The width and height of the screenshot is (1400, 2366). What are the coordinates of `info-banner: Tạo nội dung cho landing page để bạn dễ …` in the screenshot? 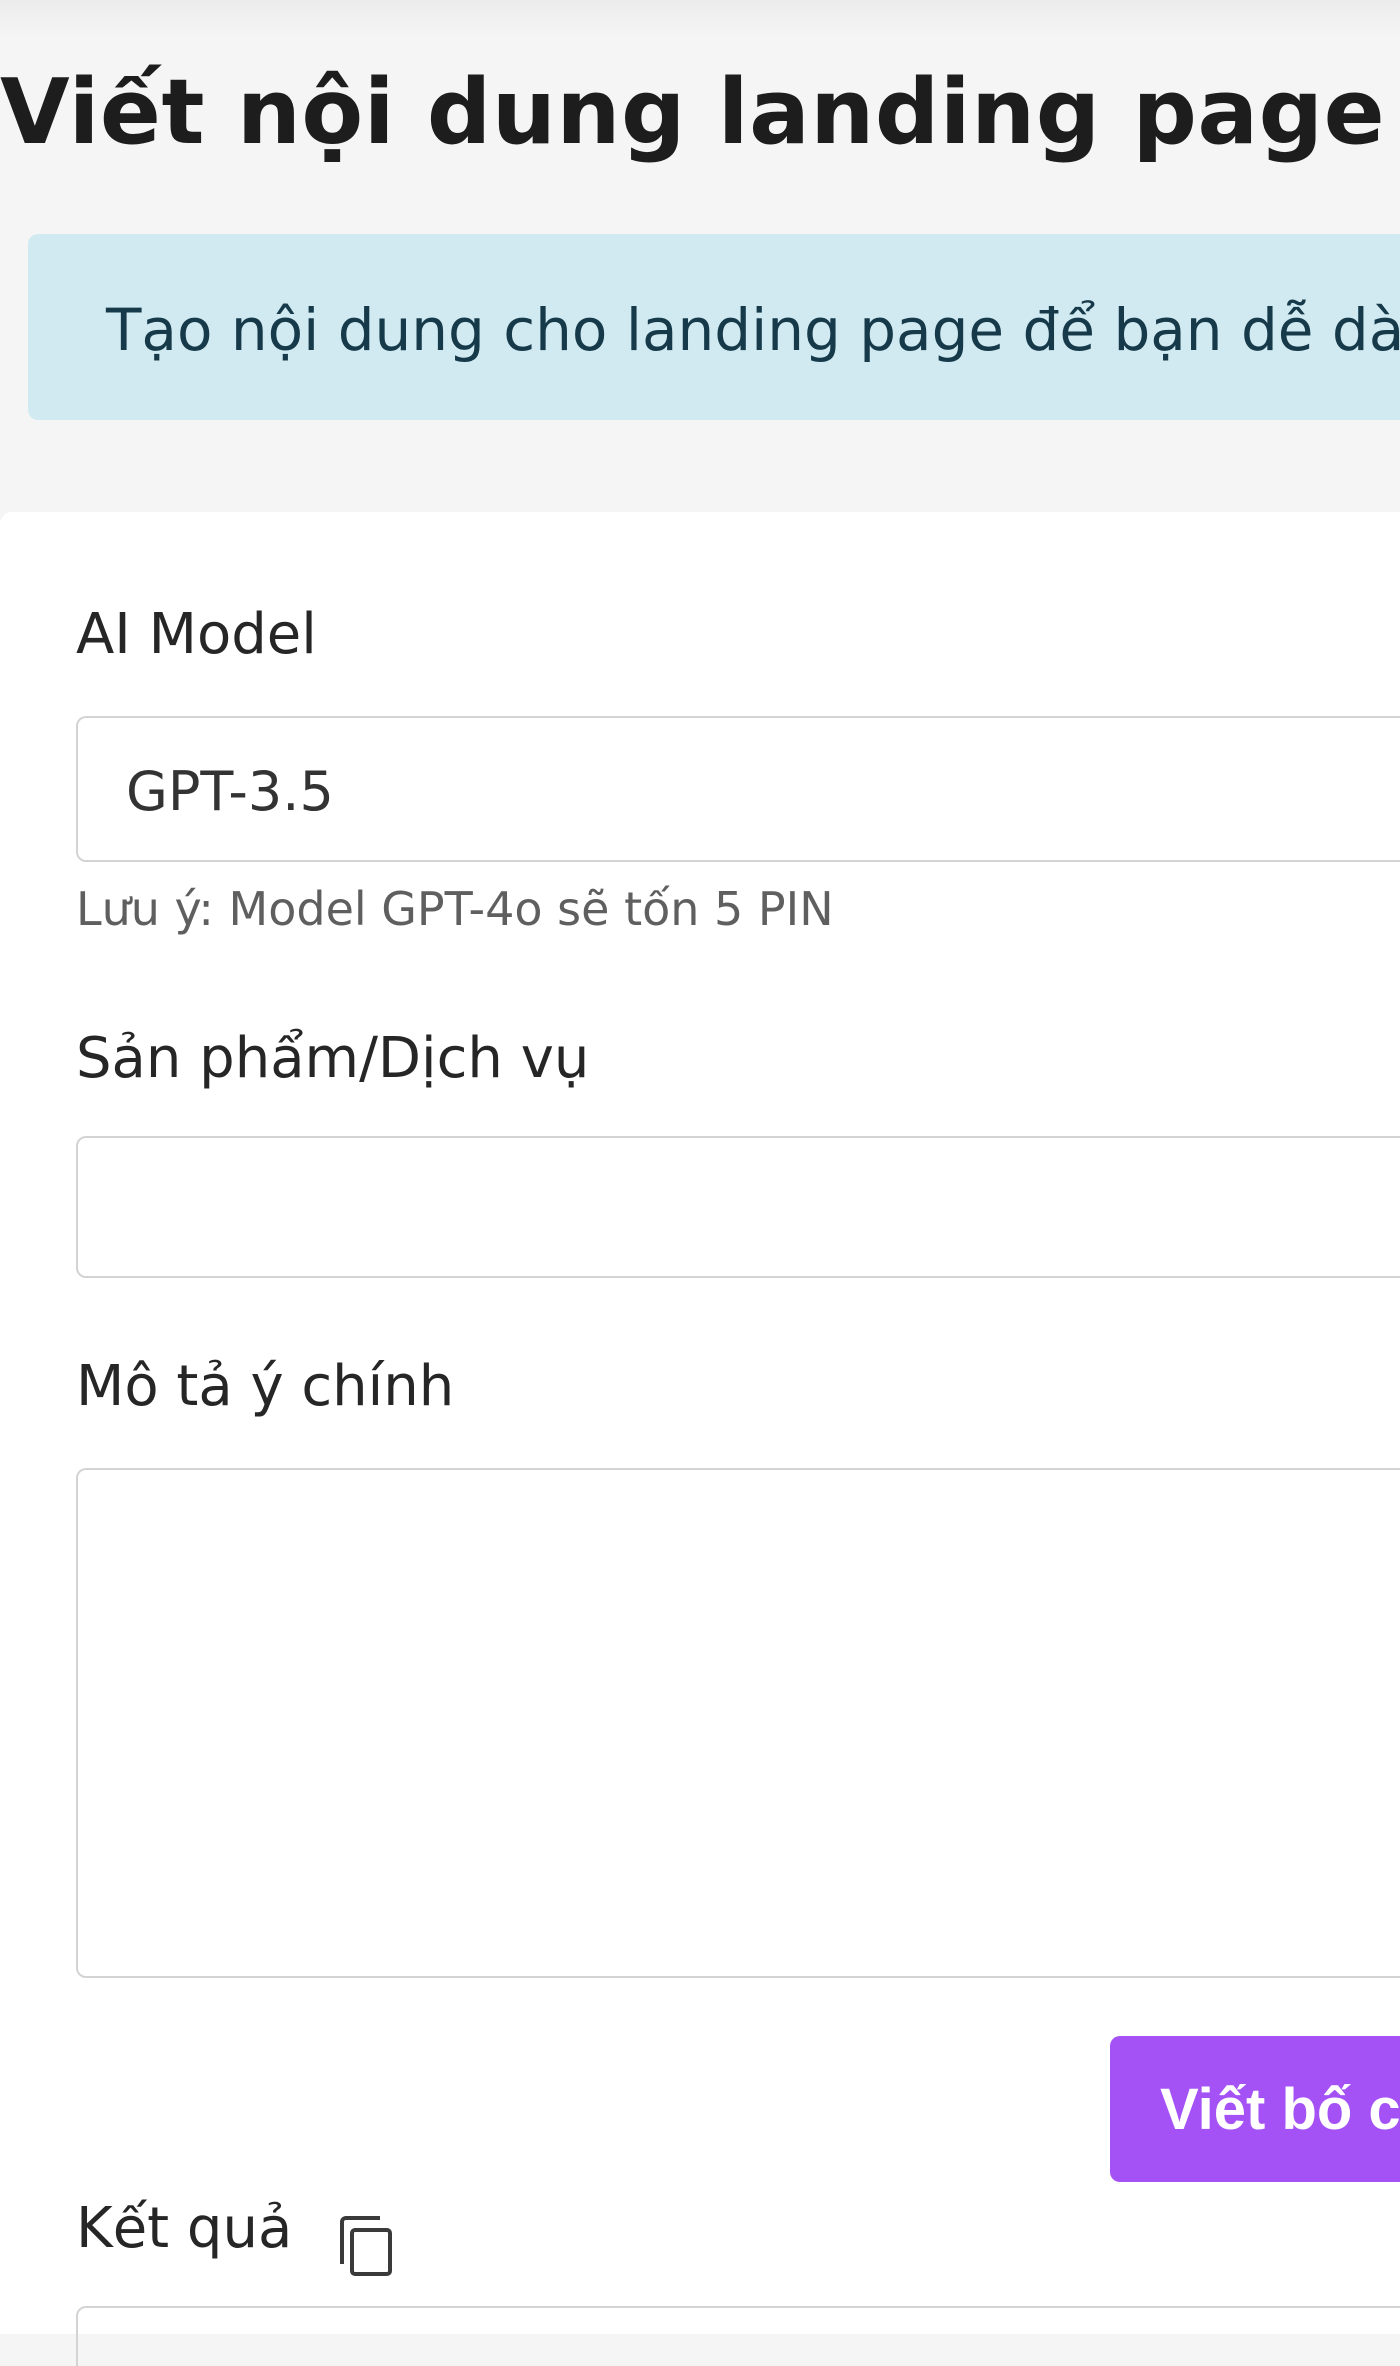 It's located at (714, 327).